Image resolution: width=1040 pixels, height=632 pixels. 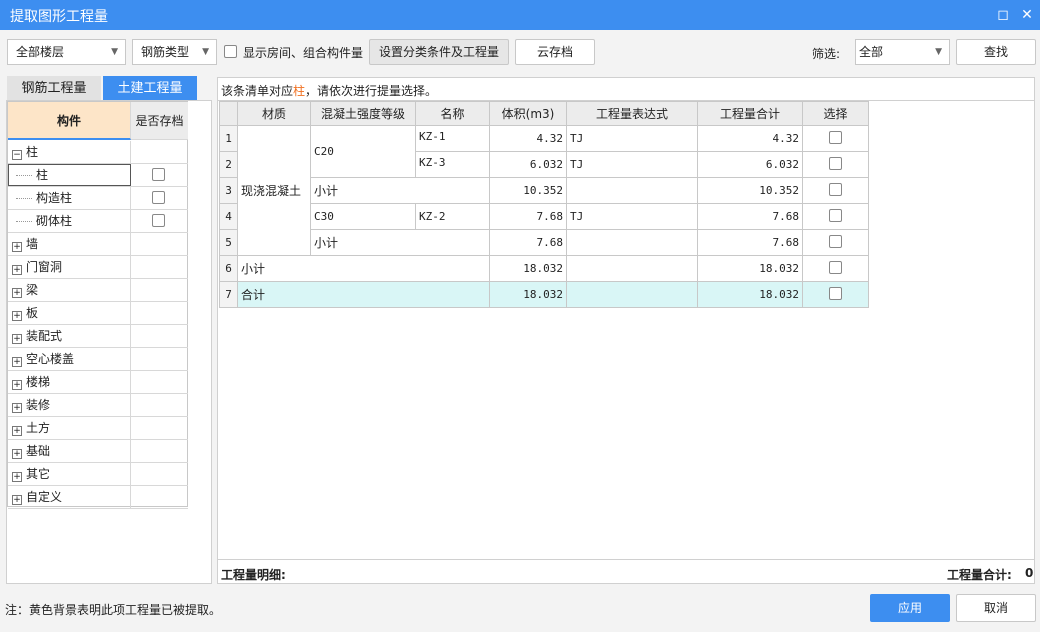 What do you see at coordinates (228, 242) in the screenshot?
I see `row-number: 5` at bounding box center [228, 242].